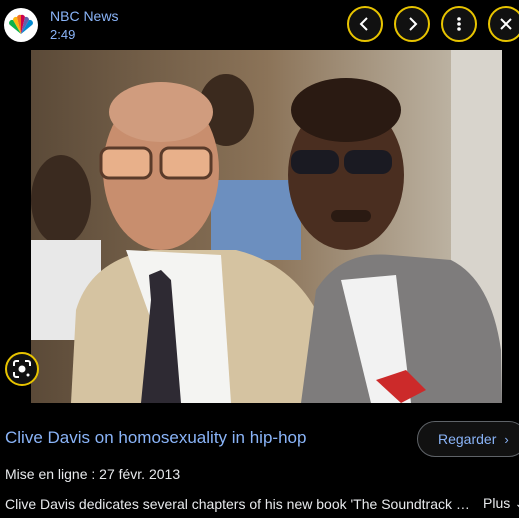 The image size is (519, 518). I want to click on close-button, so click(503, 24).